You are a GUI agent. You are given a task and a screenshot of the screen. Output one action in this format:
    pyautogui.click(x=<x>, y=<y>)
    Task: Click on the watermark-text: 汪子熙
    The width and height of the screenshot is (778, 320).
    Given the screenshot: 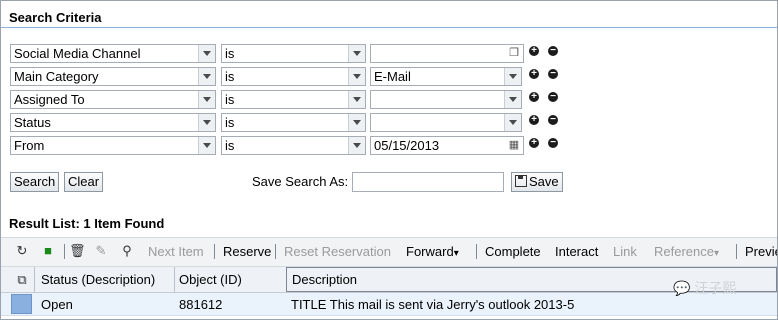 What is the action you would take?
    pyautogui.click(x=715, y=288)
    